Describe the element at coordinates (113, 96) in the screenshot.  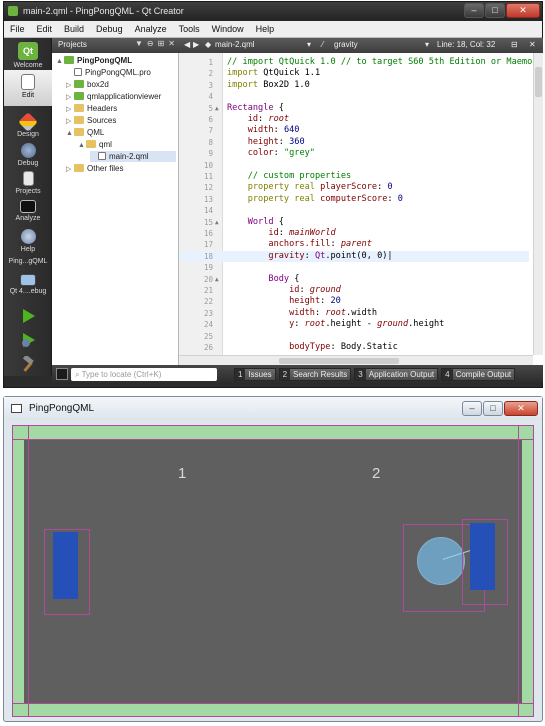
I see `tree-item-qmlapplicationviewer: ▷ qmlapplicationviewer` at that location.